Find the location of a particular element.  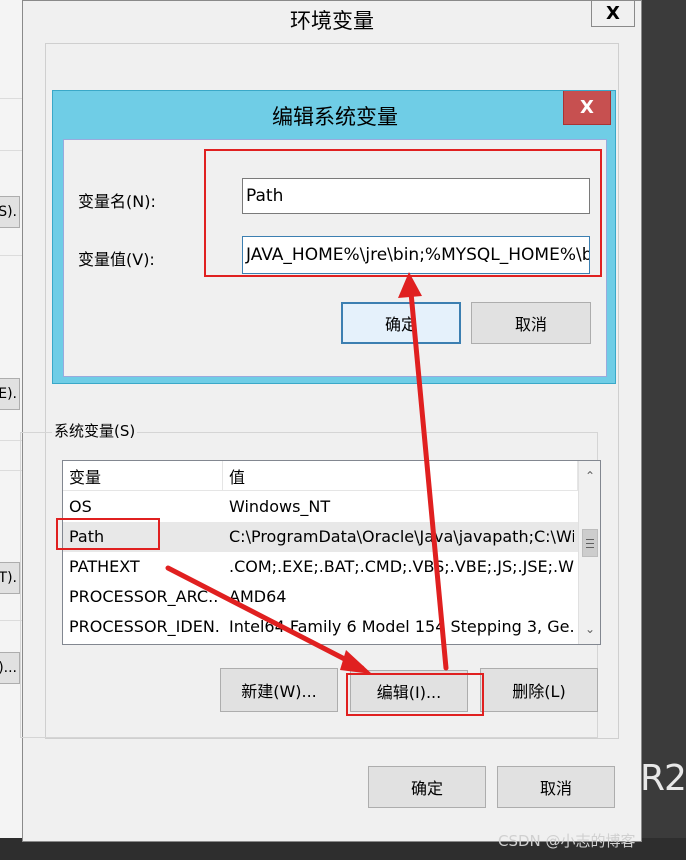

watermark: CSDN @小志的博客 is located at coordinates (567, 841).